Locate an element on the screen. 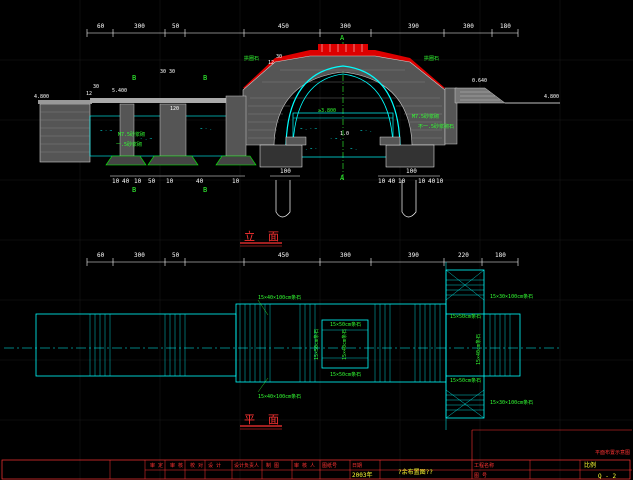  section-c-top: B is located at coordinates (134, 78).